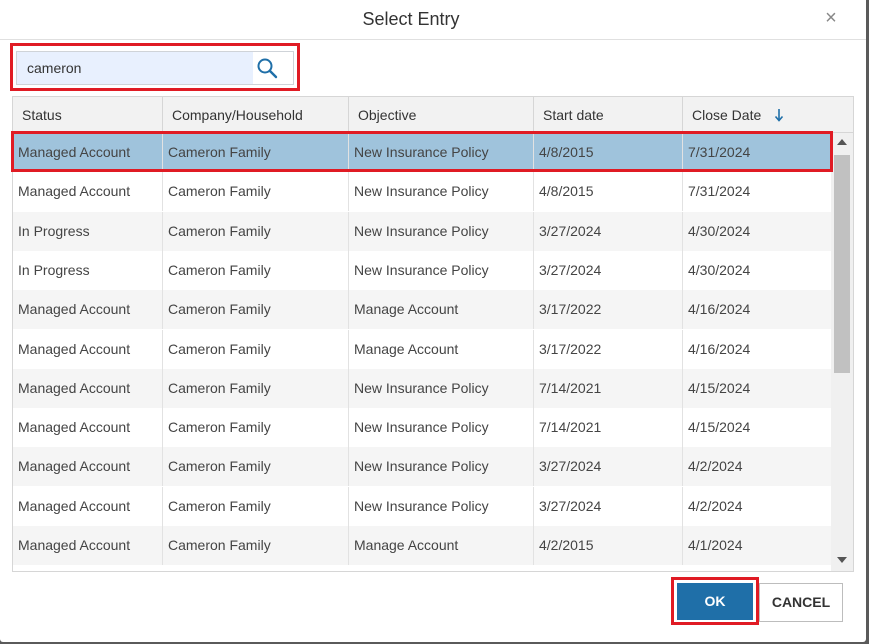 Image resolution: width=869 pixels, height=644 pixels. Describe the element at coordinates (135, 68) in the screenshot. I see `search-input` at that location.